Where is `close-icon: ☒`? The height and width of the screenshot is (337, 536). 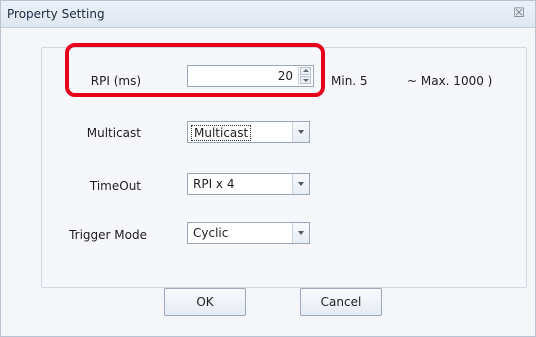 close-icon: ☒ is located at coordinates (519, 14).